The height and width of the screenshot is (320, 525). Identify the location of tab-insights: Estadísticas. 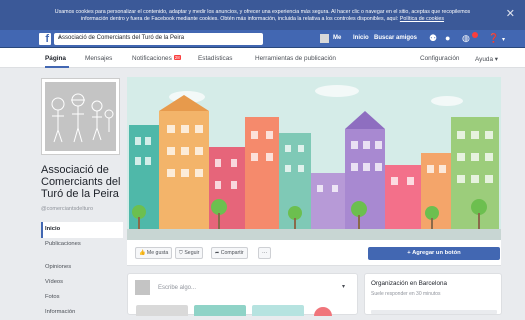
(215, 58).